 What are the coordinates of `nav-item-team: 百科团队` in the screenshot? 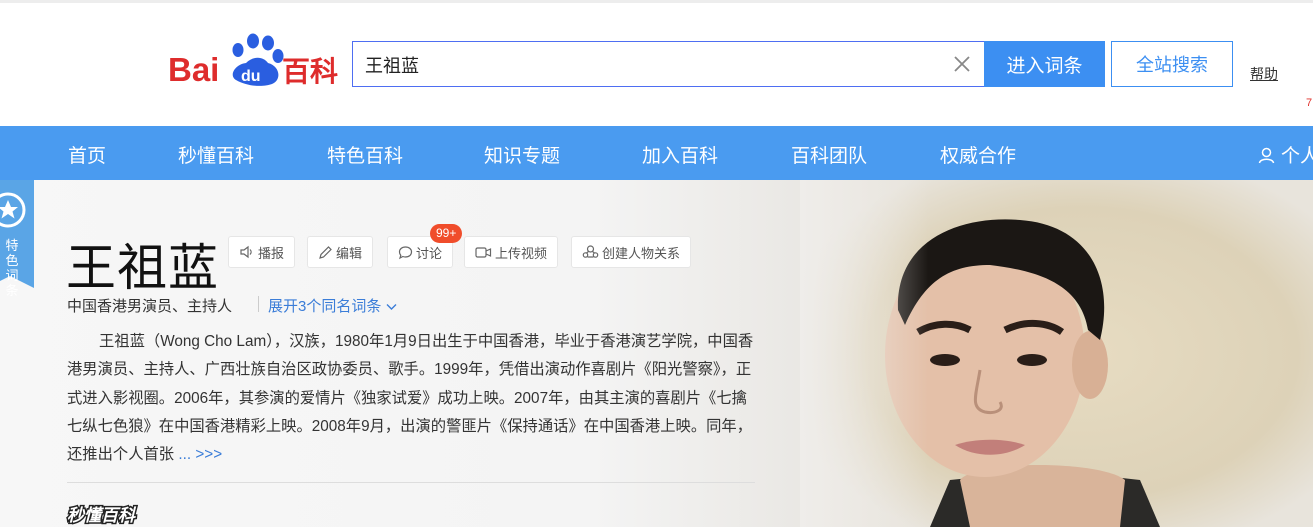 It's located at (829, 154).